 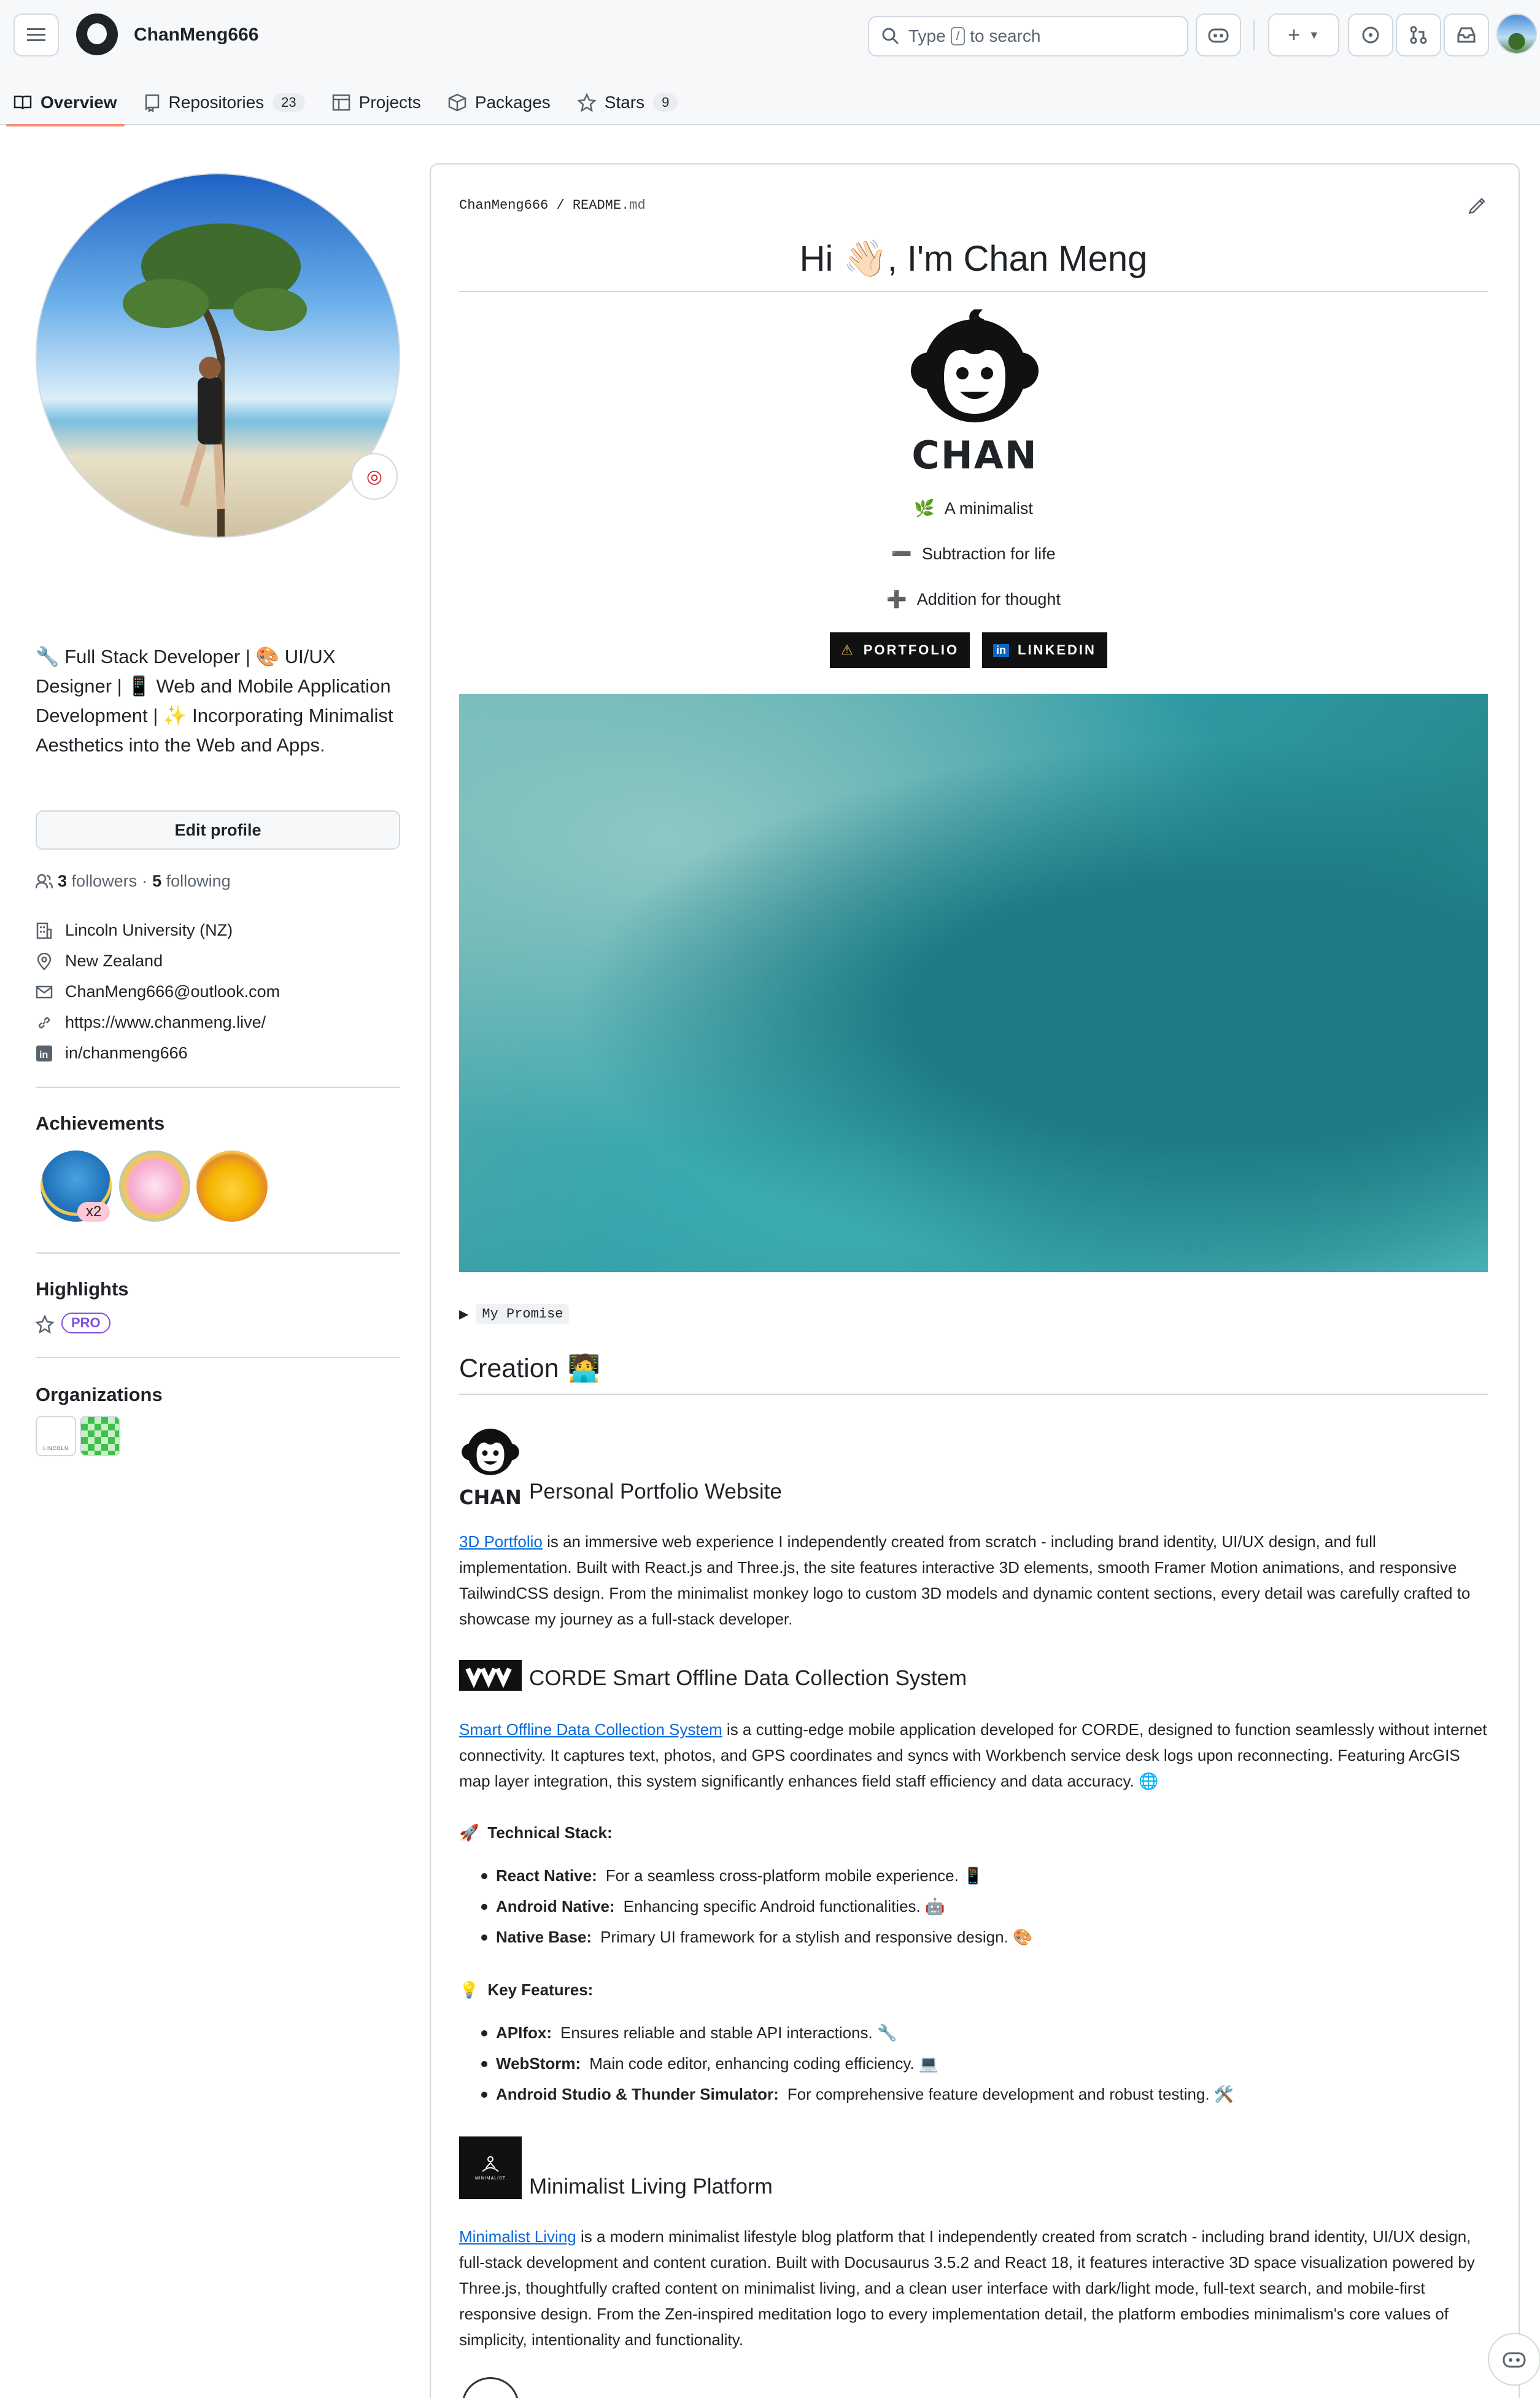 What do you see at coordinates (504, 205) in the screenshot?
I see `readme-path-user: ChanMeng666` at bounding box center [504, 205].